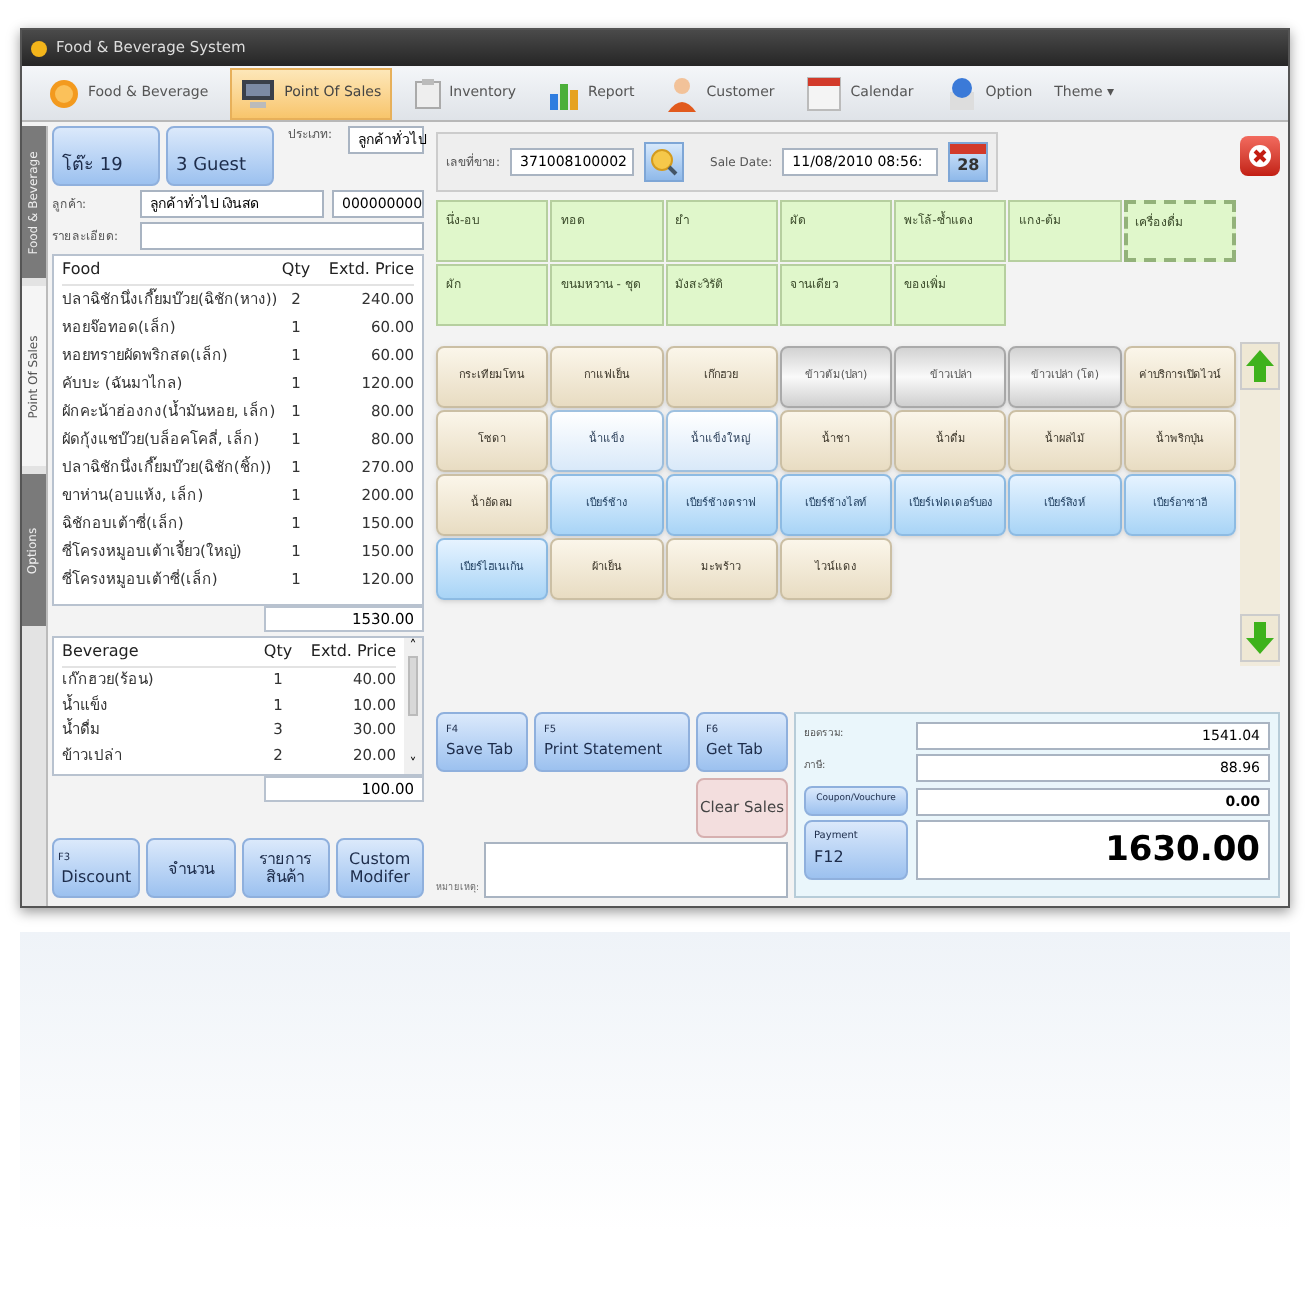  What do you see at coordinates (427, 93) in the screenshot?
I see `clipboard-icon` at bounding box center [427, 93].